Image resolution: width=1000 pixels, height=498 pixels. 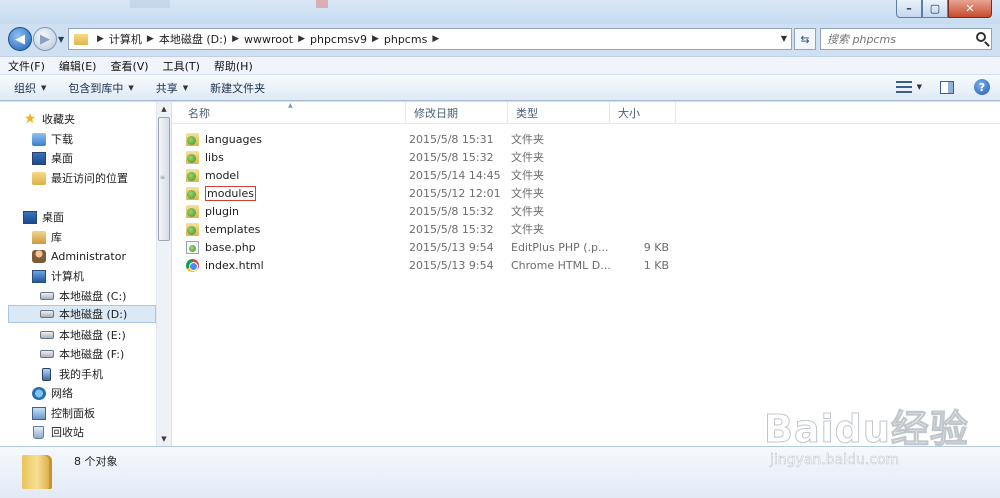 I want to click on menu-tools: 工具(T), so click(x=181, y=66).